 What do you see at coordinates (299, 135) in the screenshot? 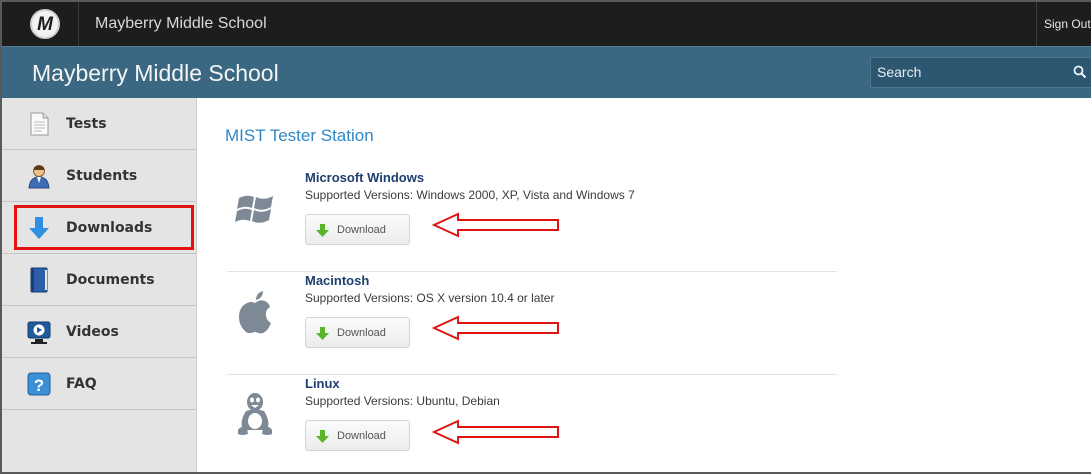
I see `page-title: MIST Tester Station` at bounding box center [299, 135].